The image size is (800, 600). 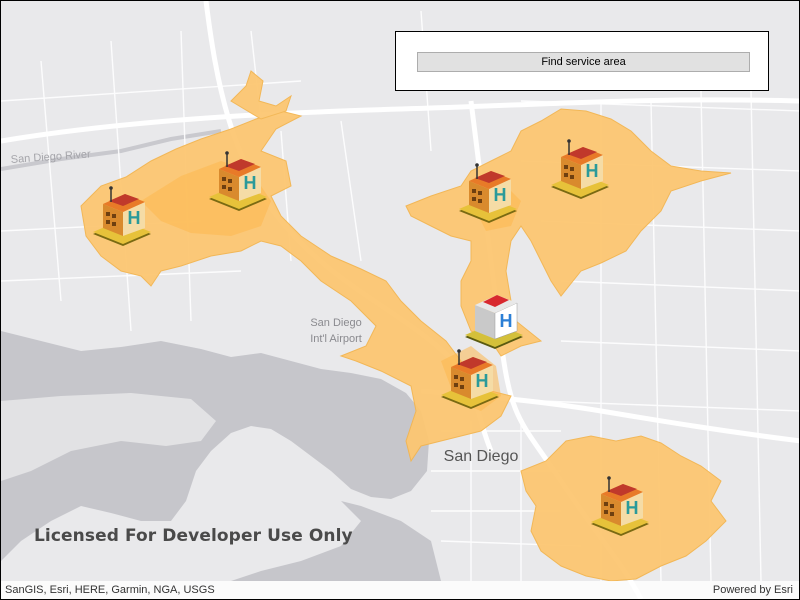 What do you see at coordinates (753, 590) in the screenshot?
I see `powered-by-link: Powered by Esri` at bounding box center [753, 590].